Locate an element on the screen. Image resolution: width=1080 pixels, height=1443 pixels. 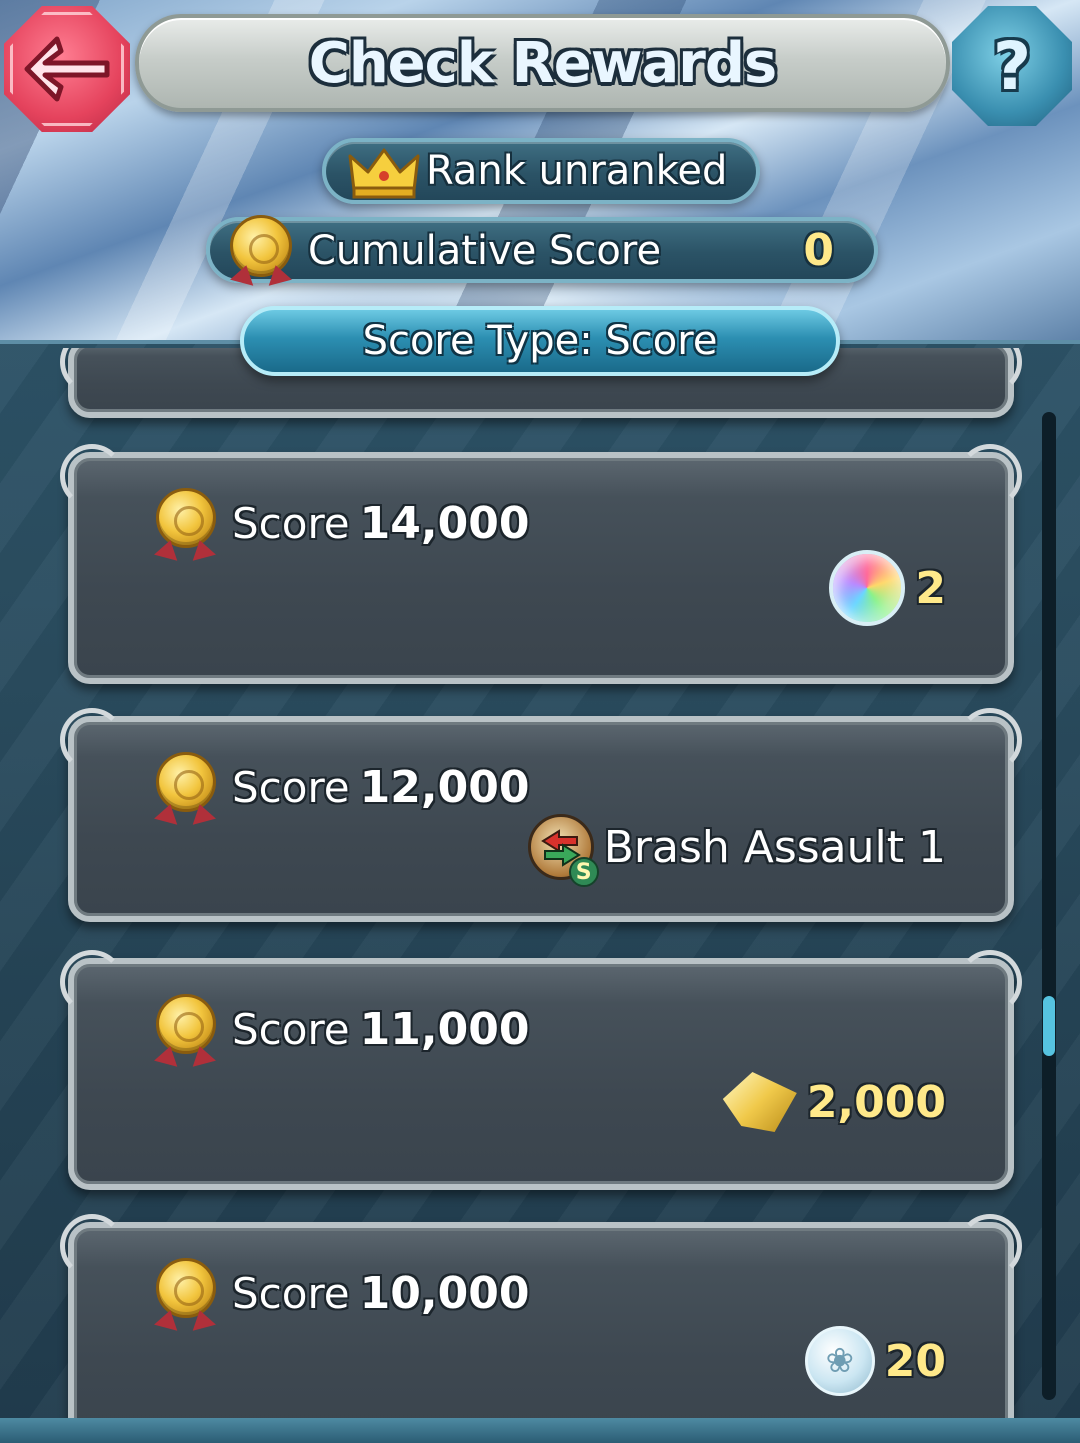
score-type-selector: Score Type: Score is located at coordinates (540, 341).